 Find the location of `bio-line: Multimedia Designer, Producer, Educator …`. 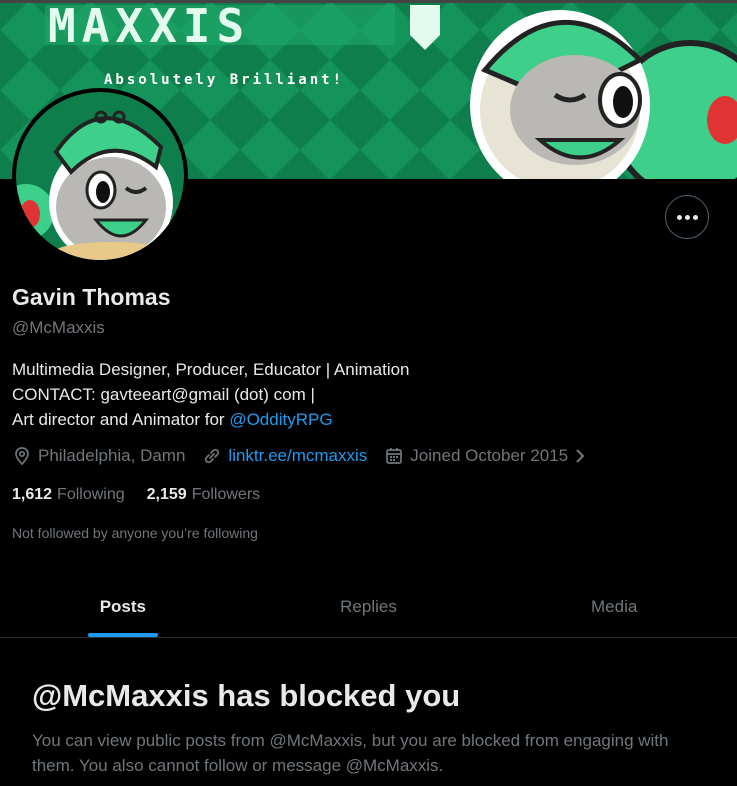

bio-line: Multimedia Designer, Producer, Educator … is located at coordinates (211, 369).